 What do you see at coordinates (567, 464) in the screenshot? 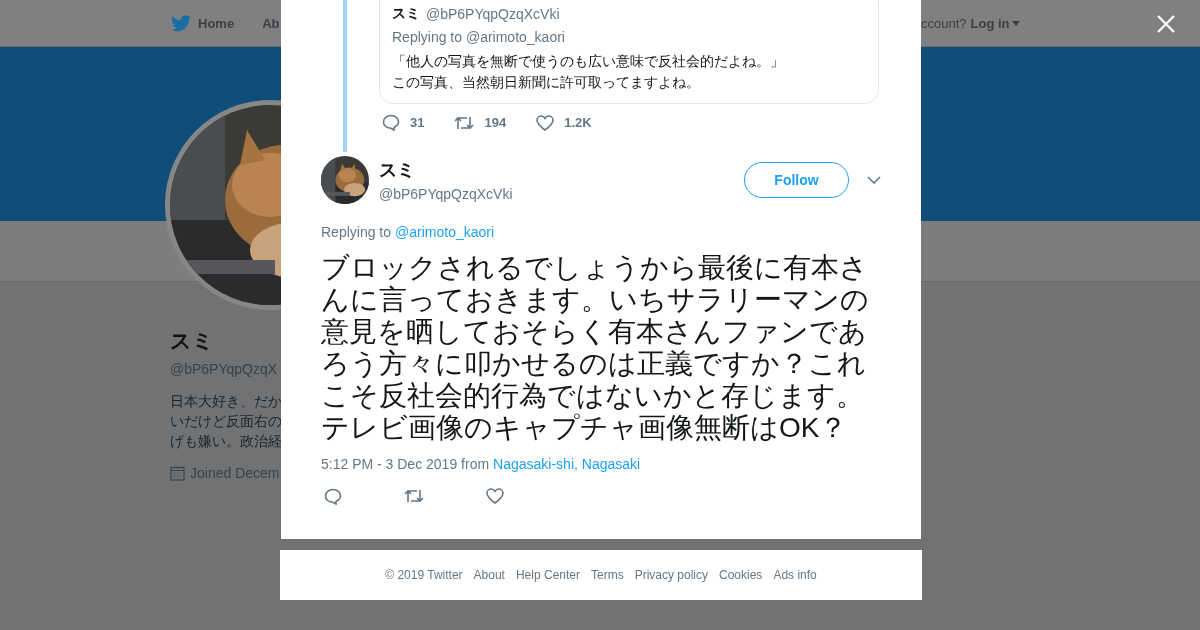
I see `location-link: Nagasaki-shi, Nagasaki` at bounding box center [567, 464].